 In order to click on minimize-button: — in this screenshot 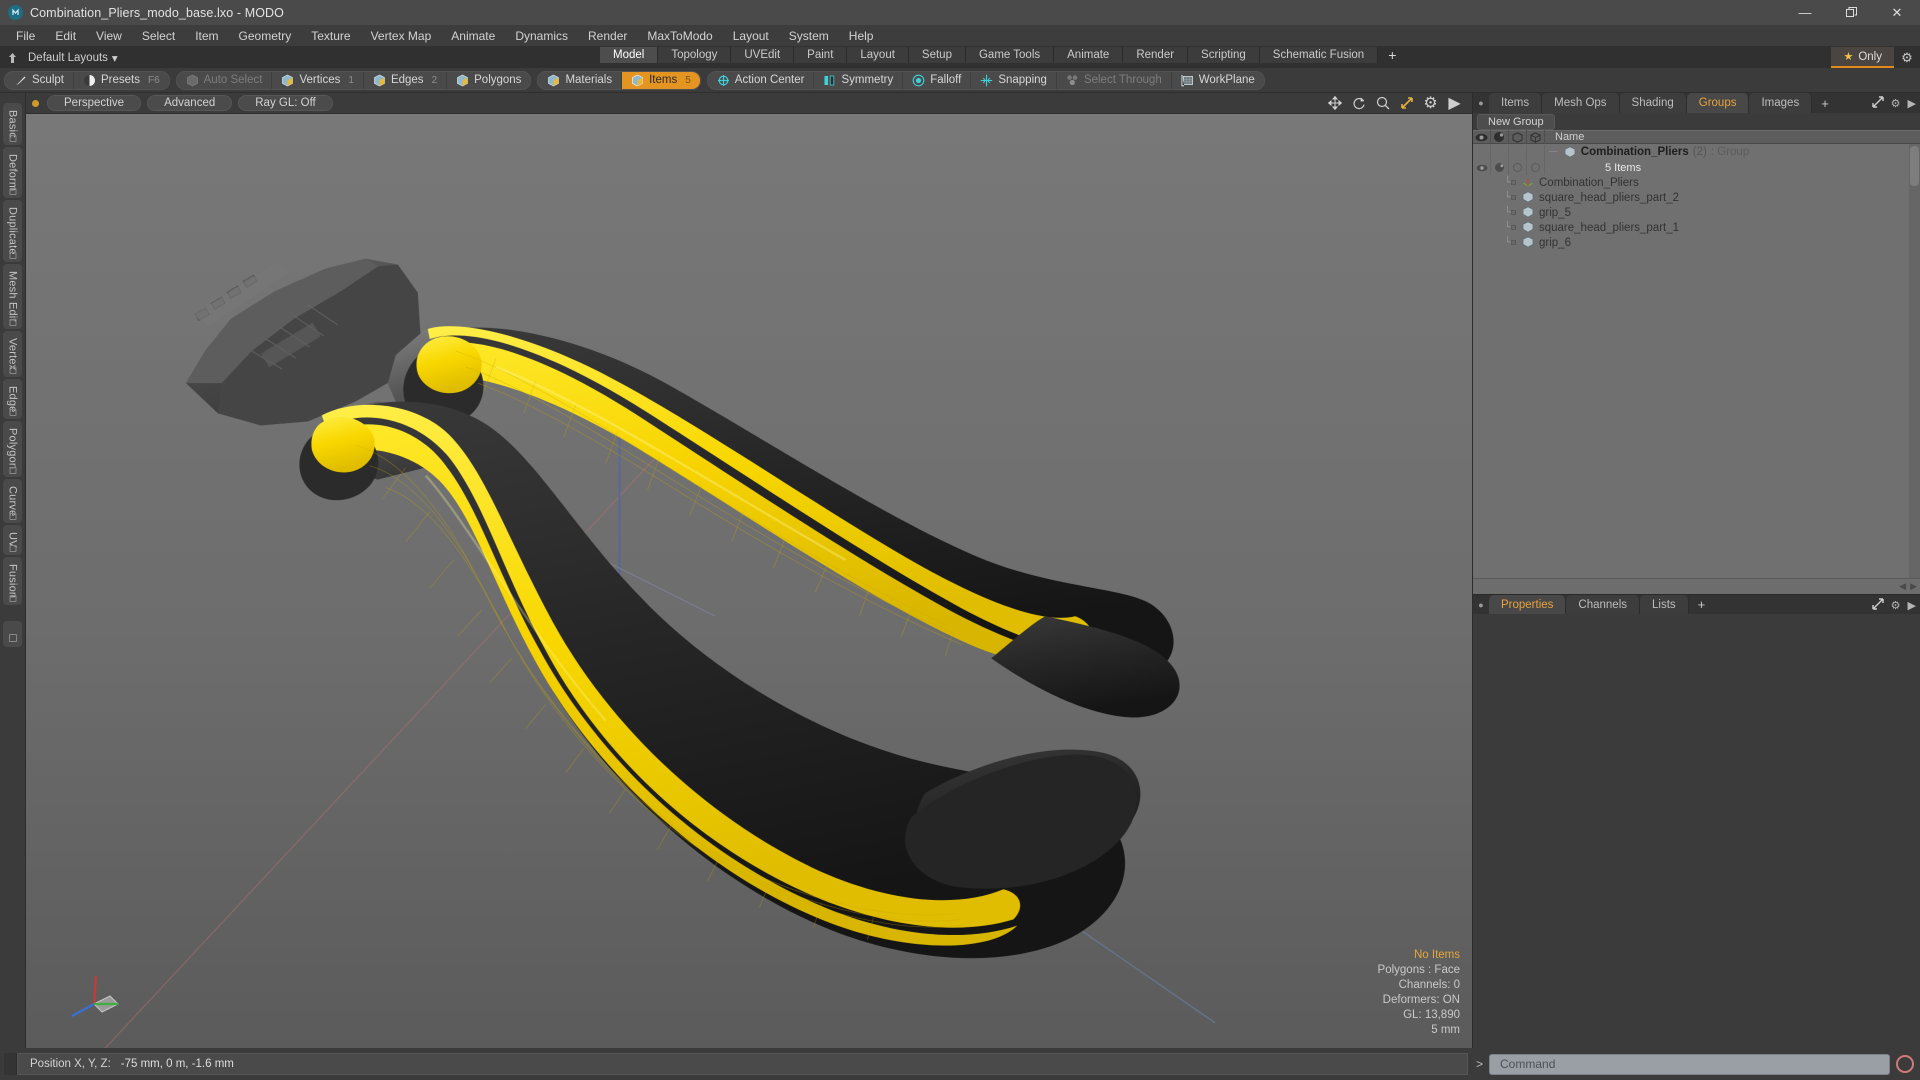, I will do `click(1805, 12)`.